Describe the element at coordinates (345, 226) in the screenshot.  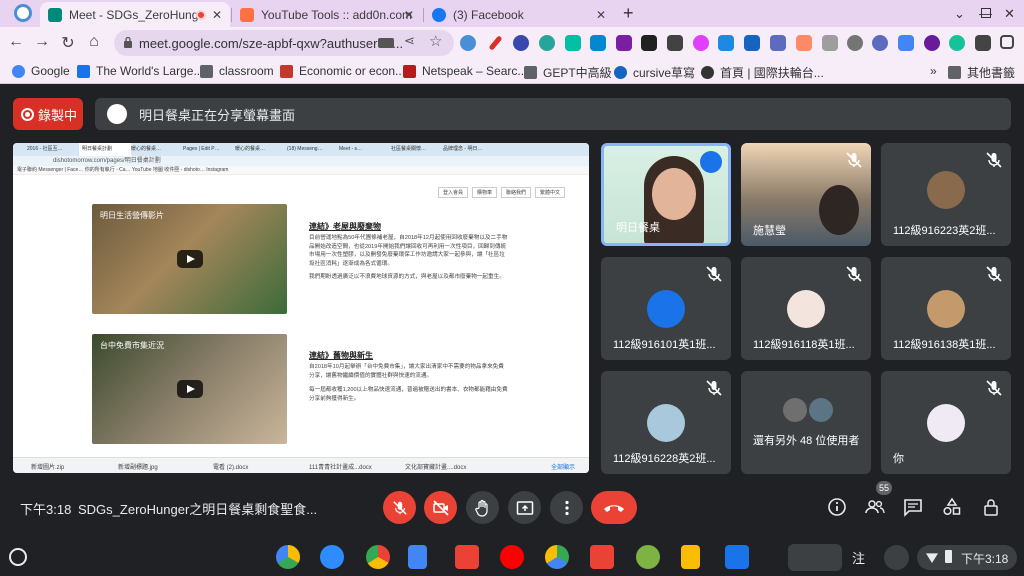
I see `article-title: 連結》老屋與廢棄物` at that location.